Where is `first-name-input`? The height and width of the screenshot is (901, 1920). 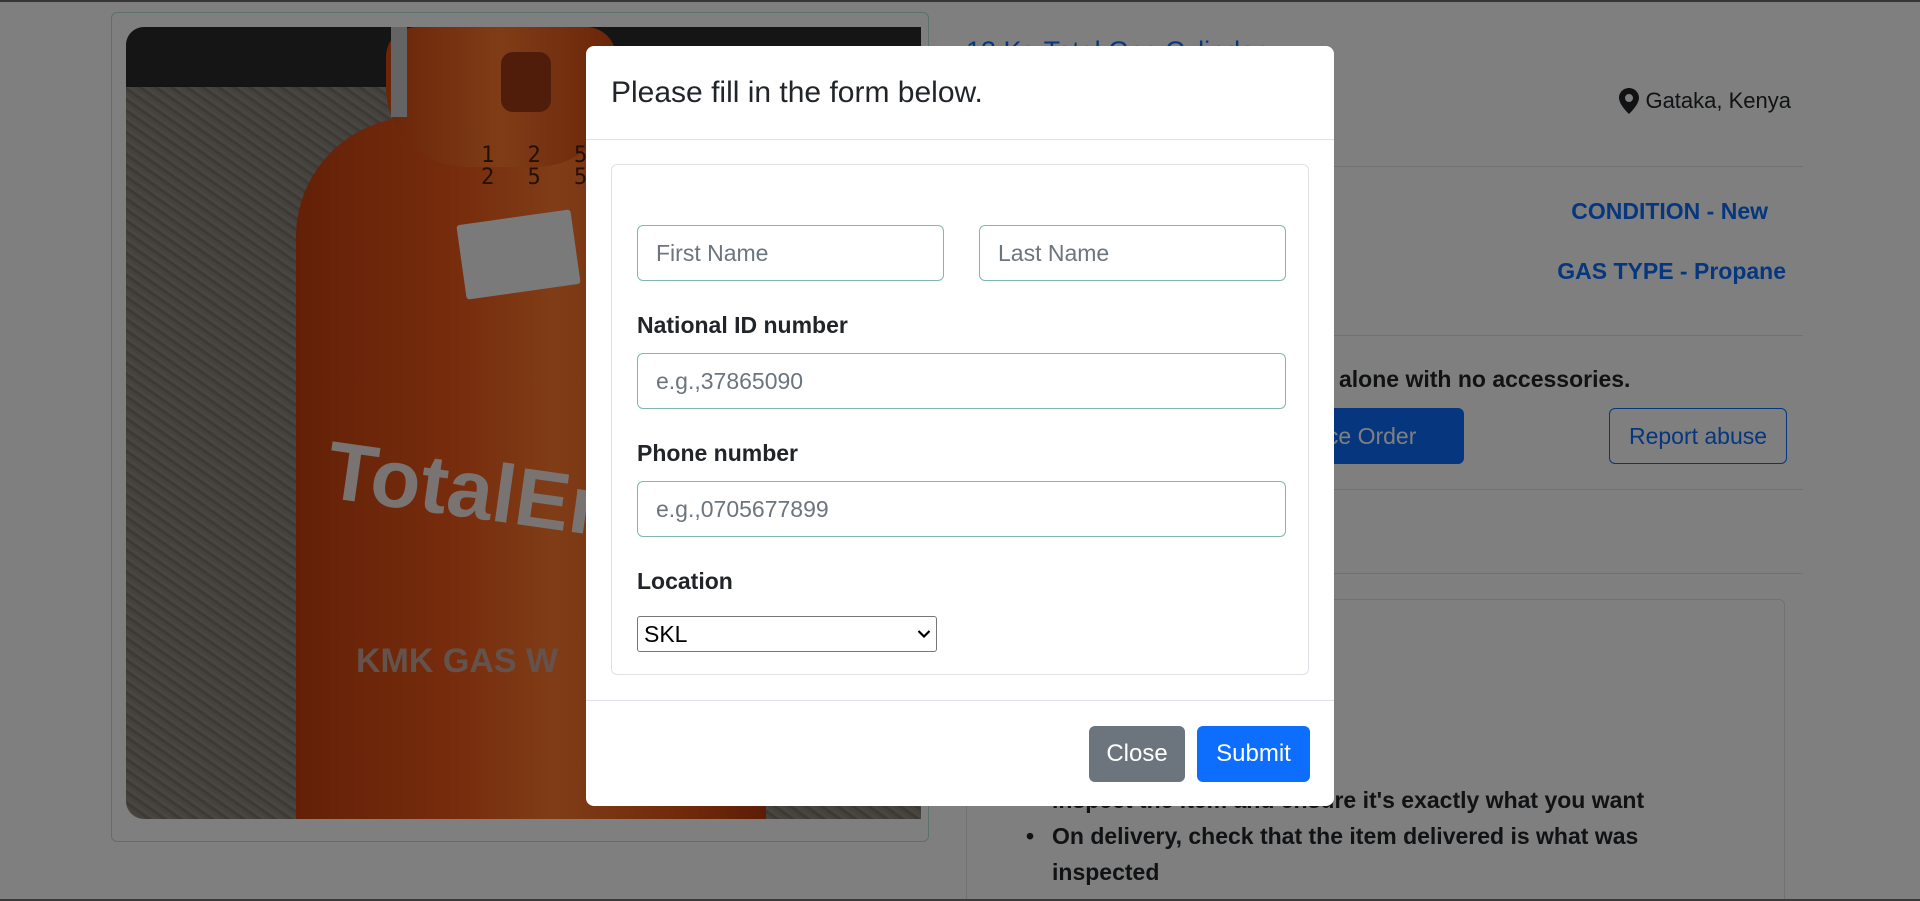 first-name-input is located at coordinates (790, 253).